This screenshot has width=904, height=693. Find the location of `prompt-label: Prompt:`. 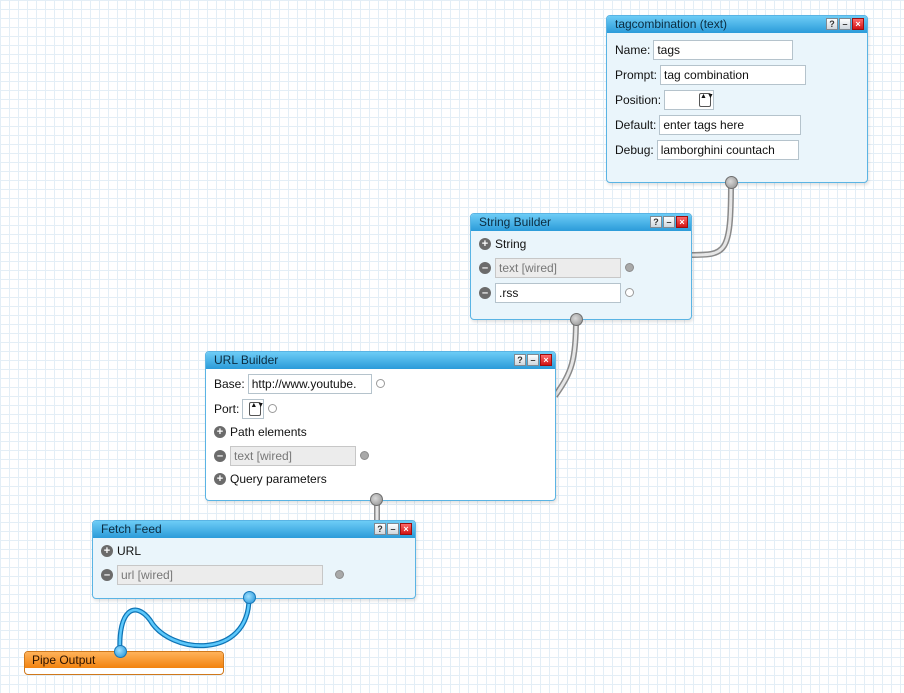

prompt-label: Prompt: is located at coordinates (636, 74).